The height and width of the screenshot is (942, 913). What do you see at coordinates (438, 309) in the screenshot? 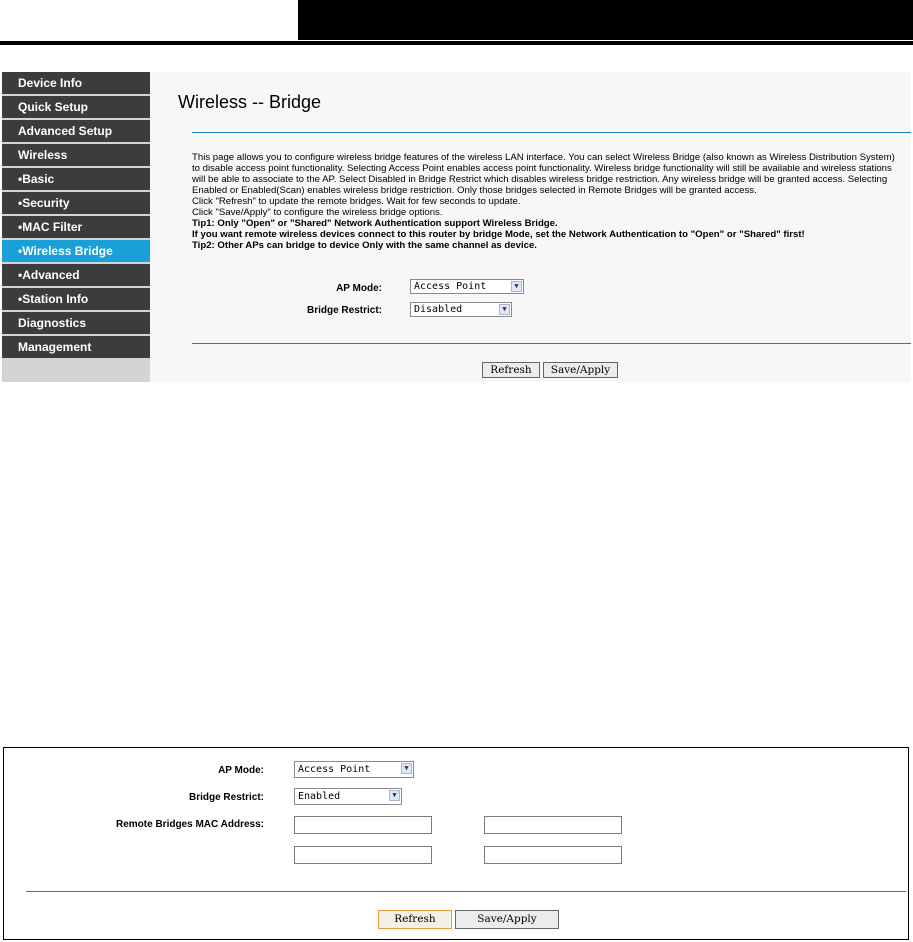
I see `bridge-restrict-value: Disabled` at bounding box center [438, 309].